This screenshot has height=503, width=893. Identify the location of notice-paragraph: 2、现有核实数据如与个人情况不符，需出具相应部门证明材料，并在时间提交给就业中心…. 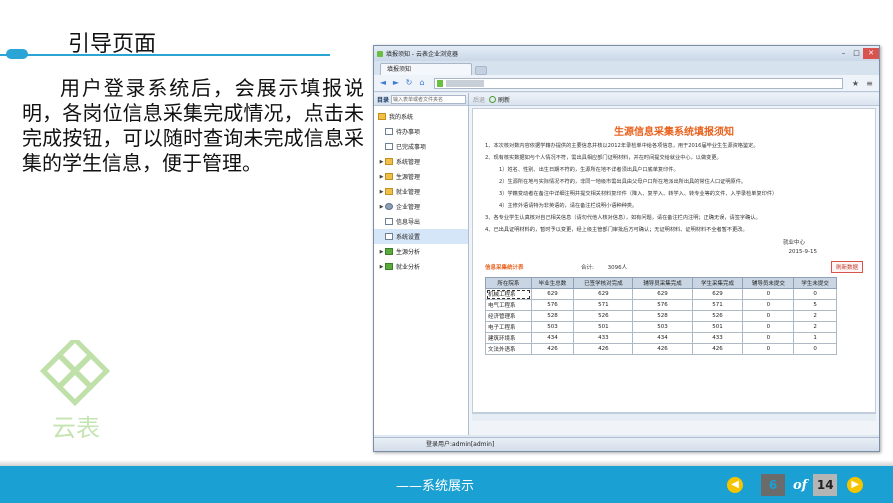
(603, 158).